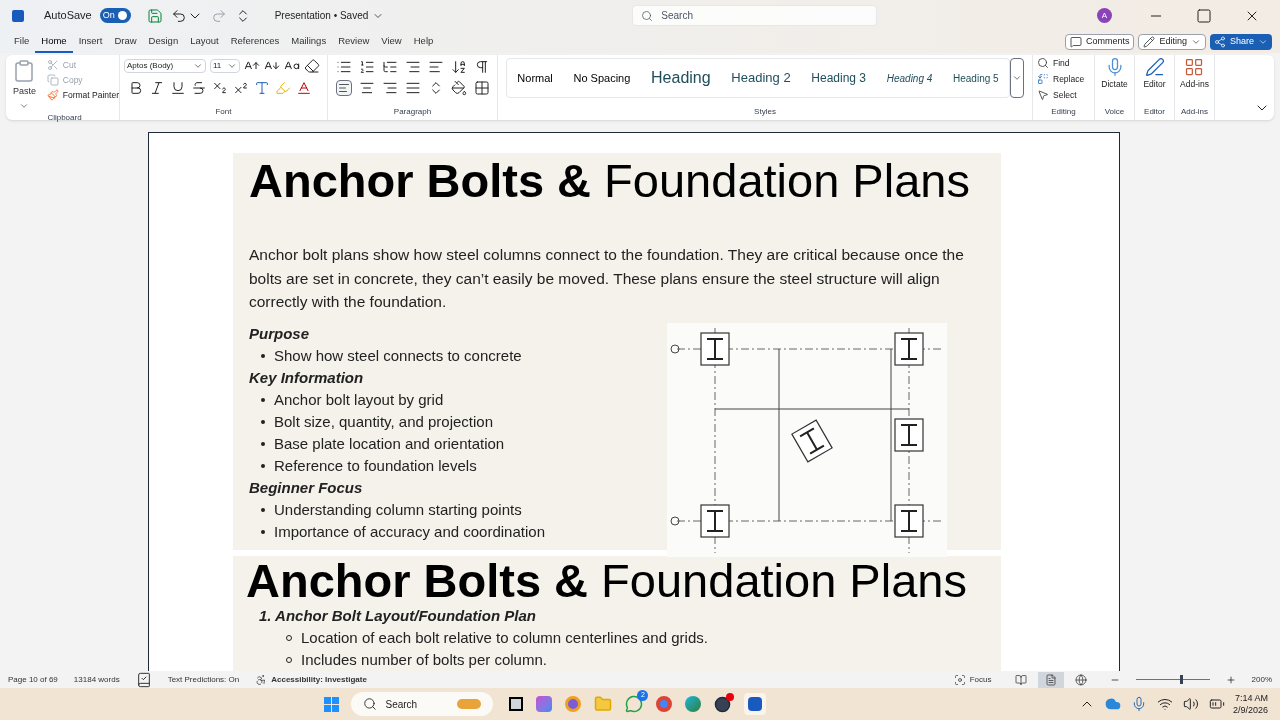 This screenshot has height=720, width=1280. What do you see at coordinates (634, 704) in the screenshot?
I see `chat-icon` at bounding box center [634, 704].